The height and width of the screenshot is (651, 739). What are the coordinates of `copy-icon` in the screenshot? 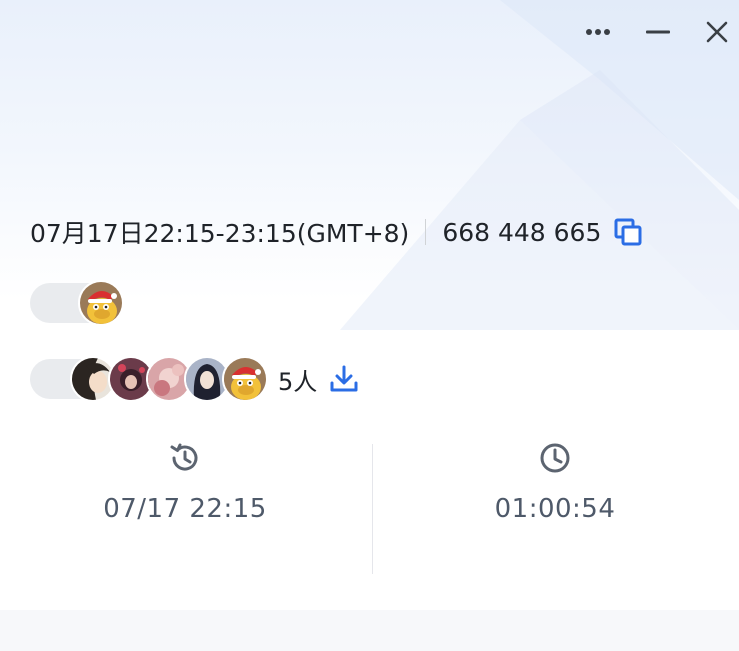 It's located at (628, 232).